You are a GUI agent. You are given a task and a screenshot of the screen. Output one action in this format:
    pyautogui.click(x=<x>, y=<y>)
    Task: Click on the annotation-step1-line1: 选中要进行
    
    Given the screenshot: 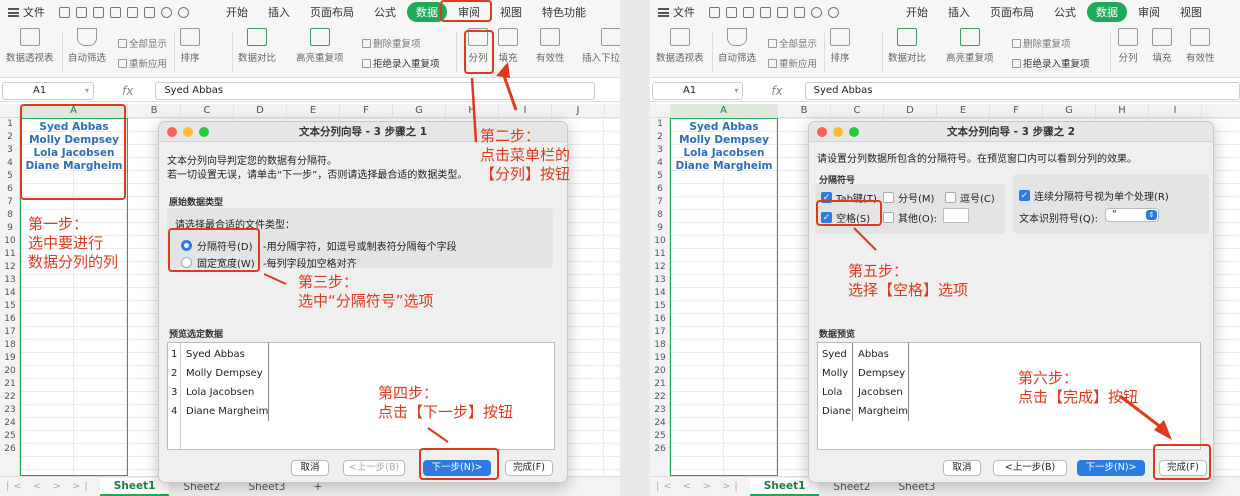 What is the action you would take?
    pyautogui.click(x=66, y=243)
    